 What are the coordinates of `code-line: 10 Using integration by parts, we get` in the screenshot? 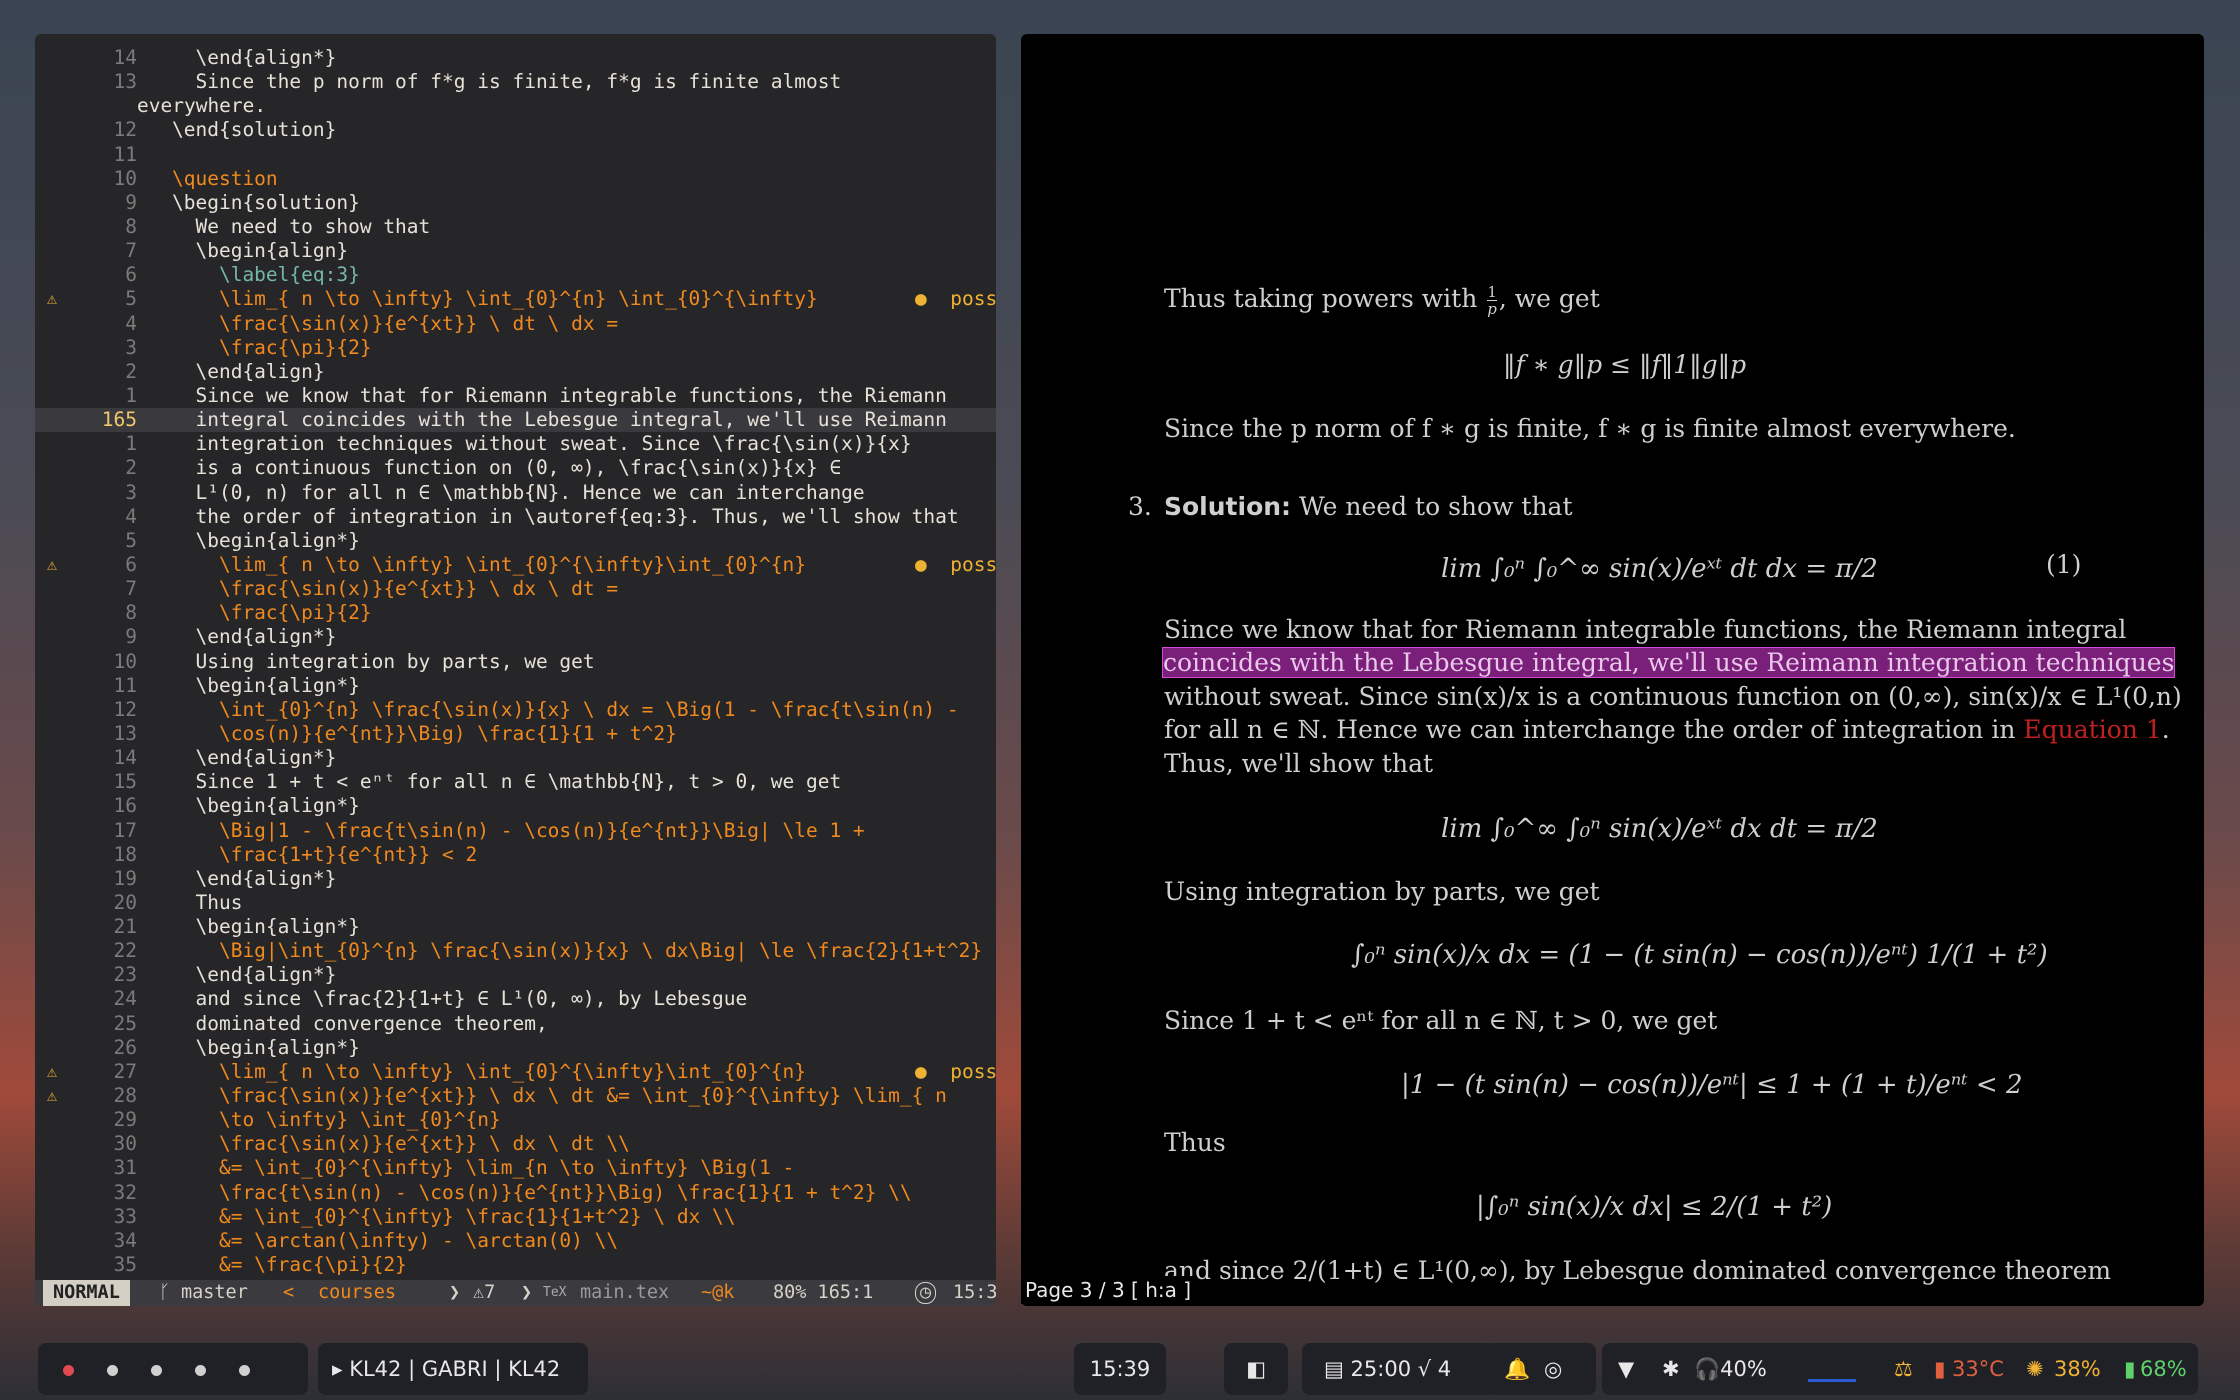 It's located at (515, 662).